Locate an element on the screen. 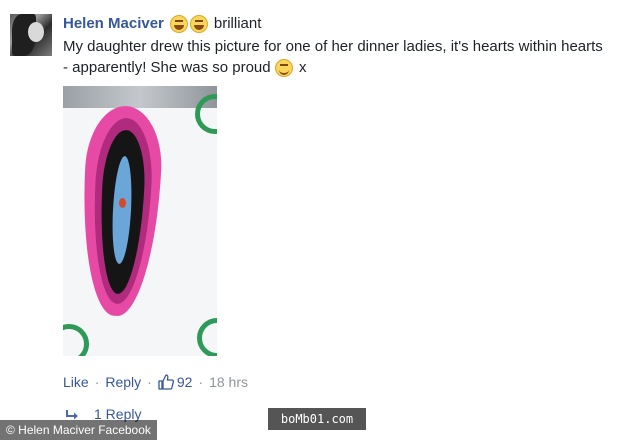  avatar-face is located at coordinates (36, 32).